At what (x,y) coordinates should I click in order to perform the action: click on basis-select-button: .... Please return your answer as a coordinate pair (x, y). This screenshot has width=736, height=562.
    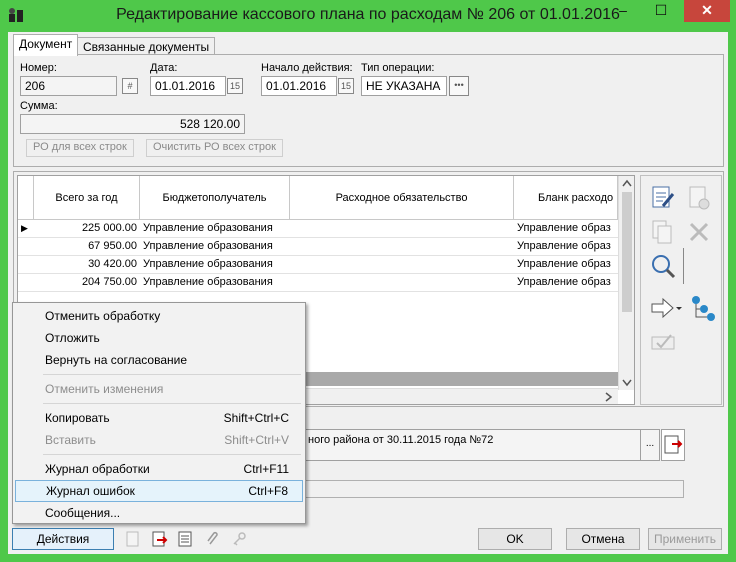
    Looking at the image, I should click on (650, 445).